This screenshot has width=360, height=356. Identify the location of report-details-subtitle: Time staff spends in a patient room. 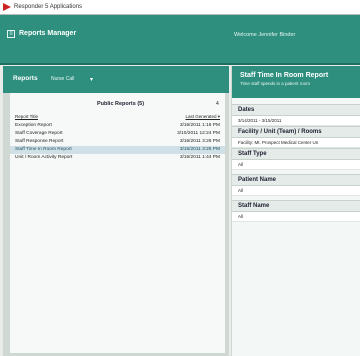
(275, 83).